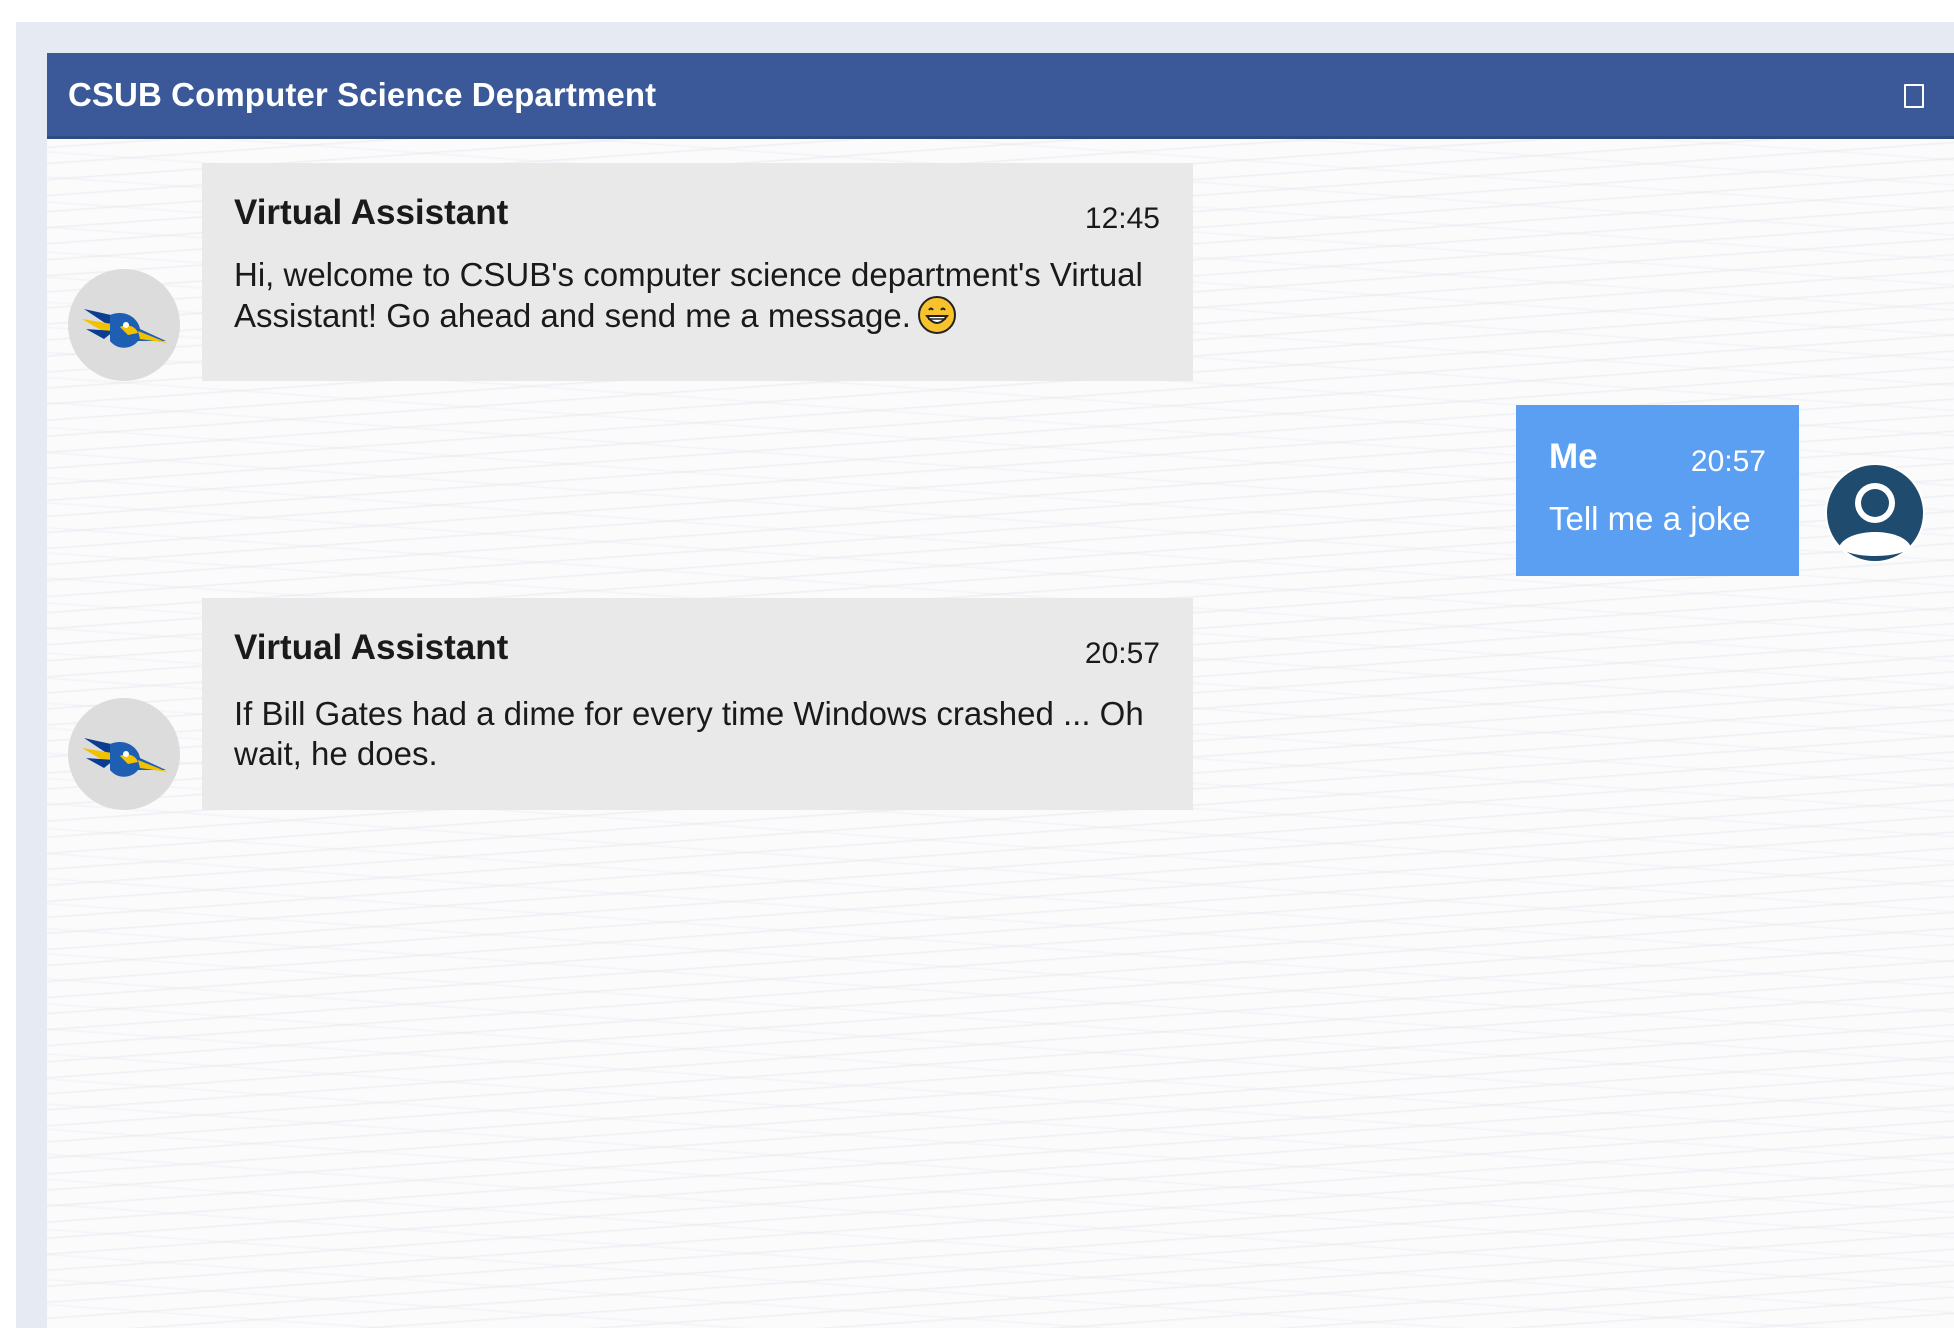 The width and height of the screenshot is (1954, 1328). I want to click on message-bubble: Me 20:57 Tell me a joke, so click(1657, 490).